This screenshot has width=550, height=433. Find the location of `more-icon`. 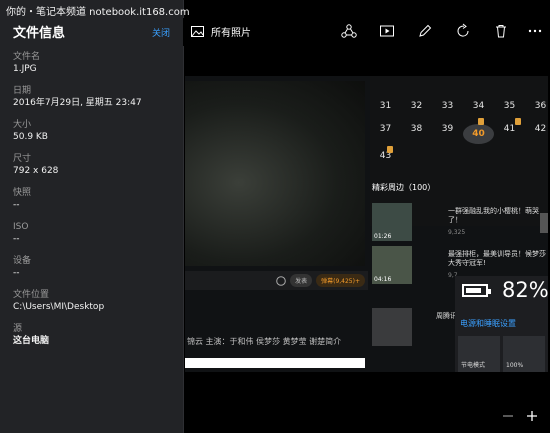

more-icon is located at coordinates (535, 31).